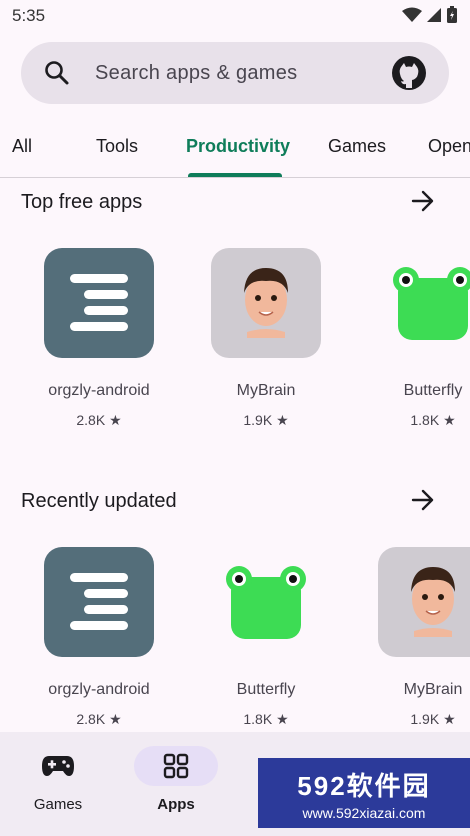  What do you see at coordinates (452, 14) in the screenshot?
I see `battery-icon` at bounding box center [452, 14].